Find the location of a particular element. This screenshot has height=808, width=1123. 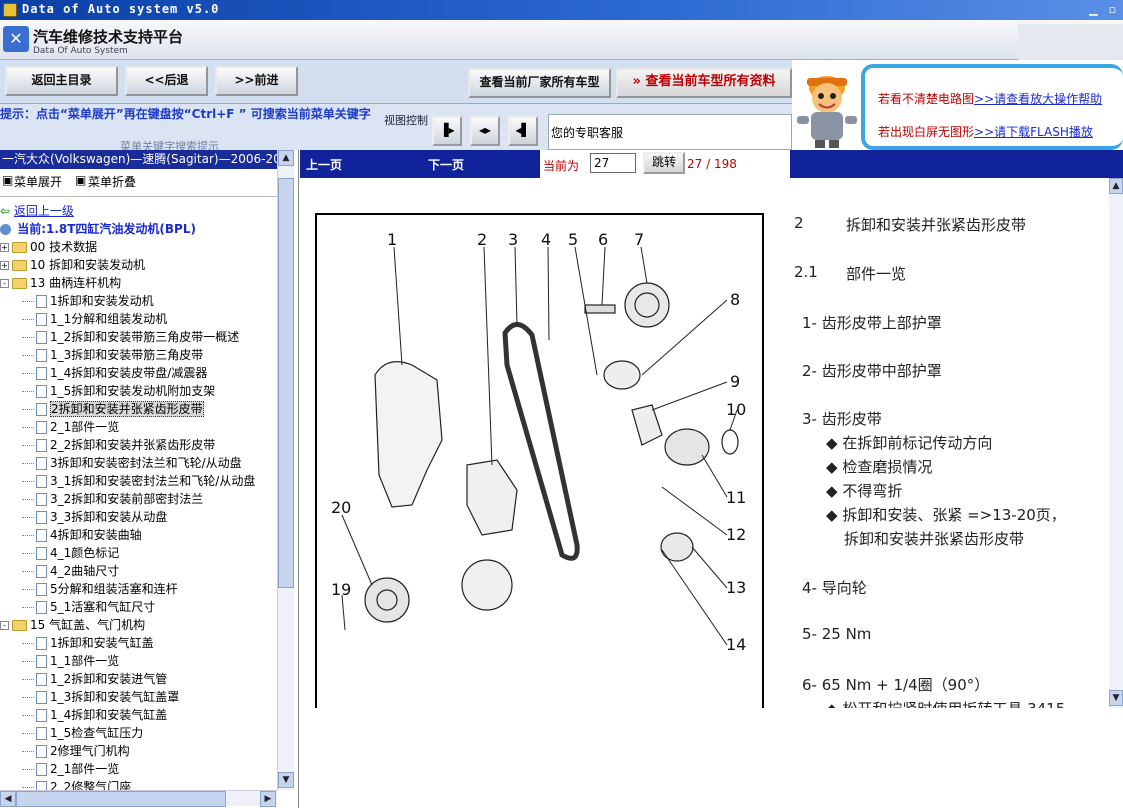

zoom-help-link: >>请查看放大操作帮助 is located at coordinates (1038, 99).